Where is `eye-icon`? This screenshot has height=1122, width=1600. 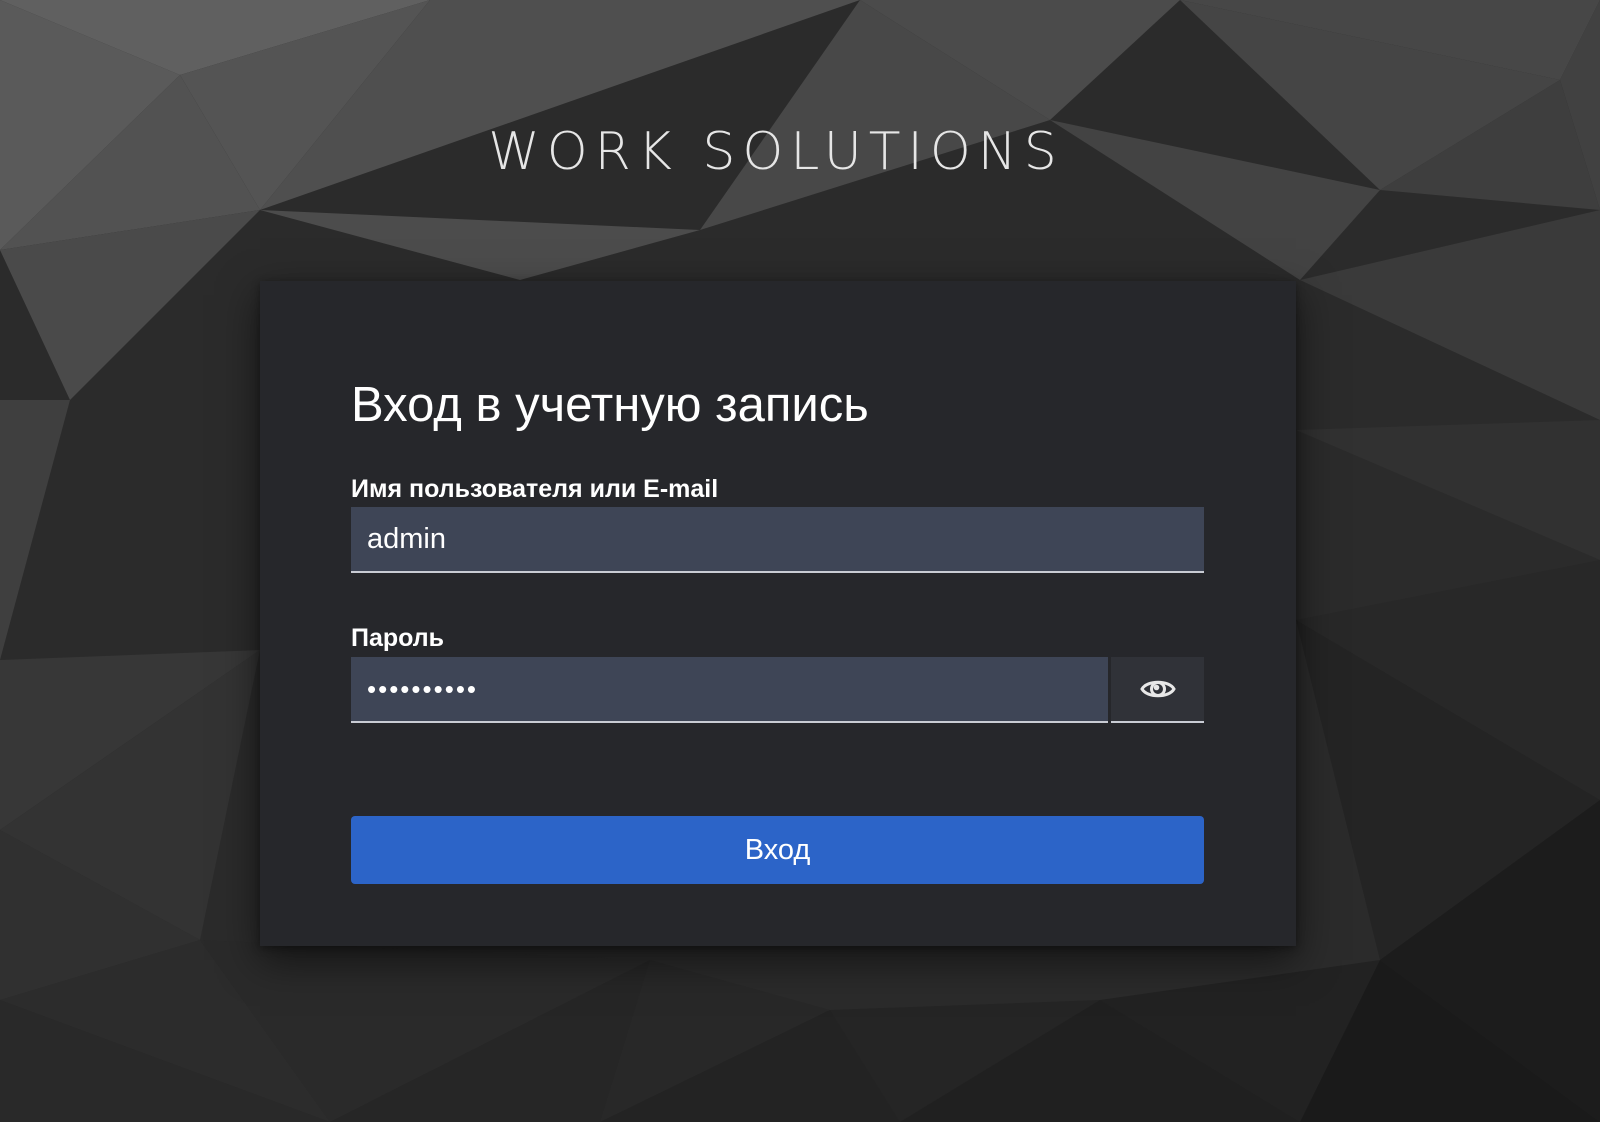
eye-icon is located at coordinates (1157, 689).